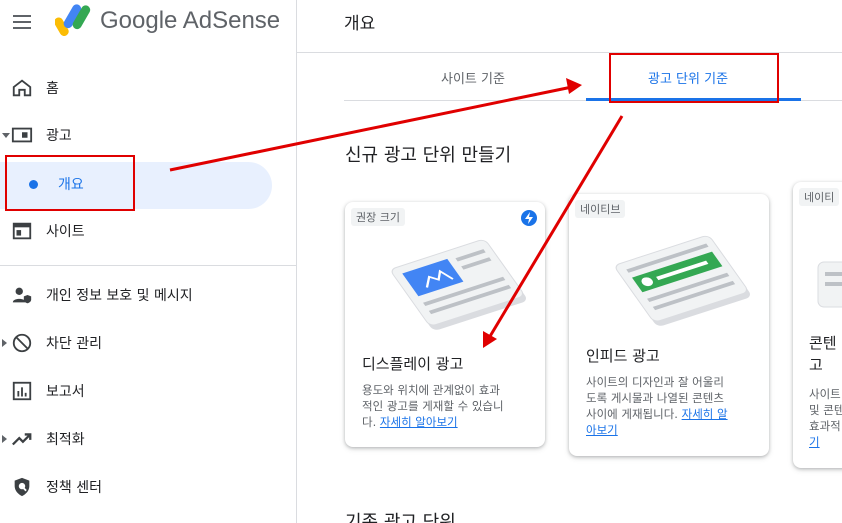  What do you see at coordinates (73, 20) in the screenshot?
I see `adsense-logo-icon` at bounding box center [73, 20].